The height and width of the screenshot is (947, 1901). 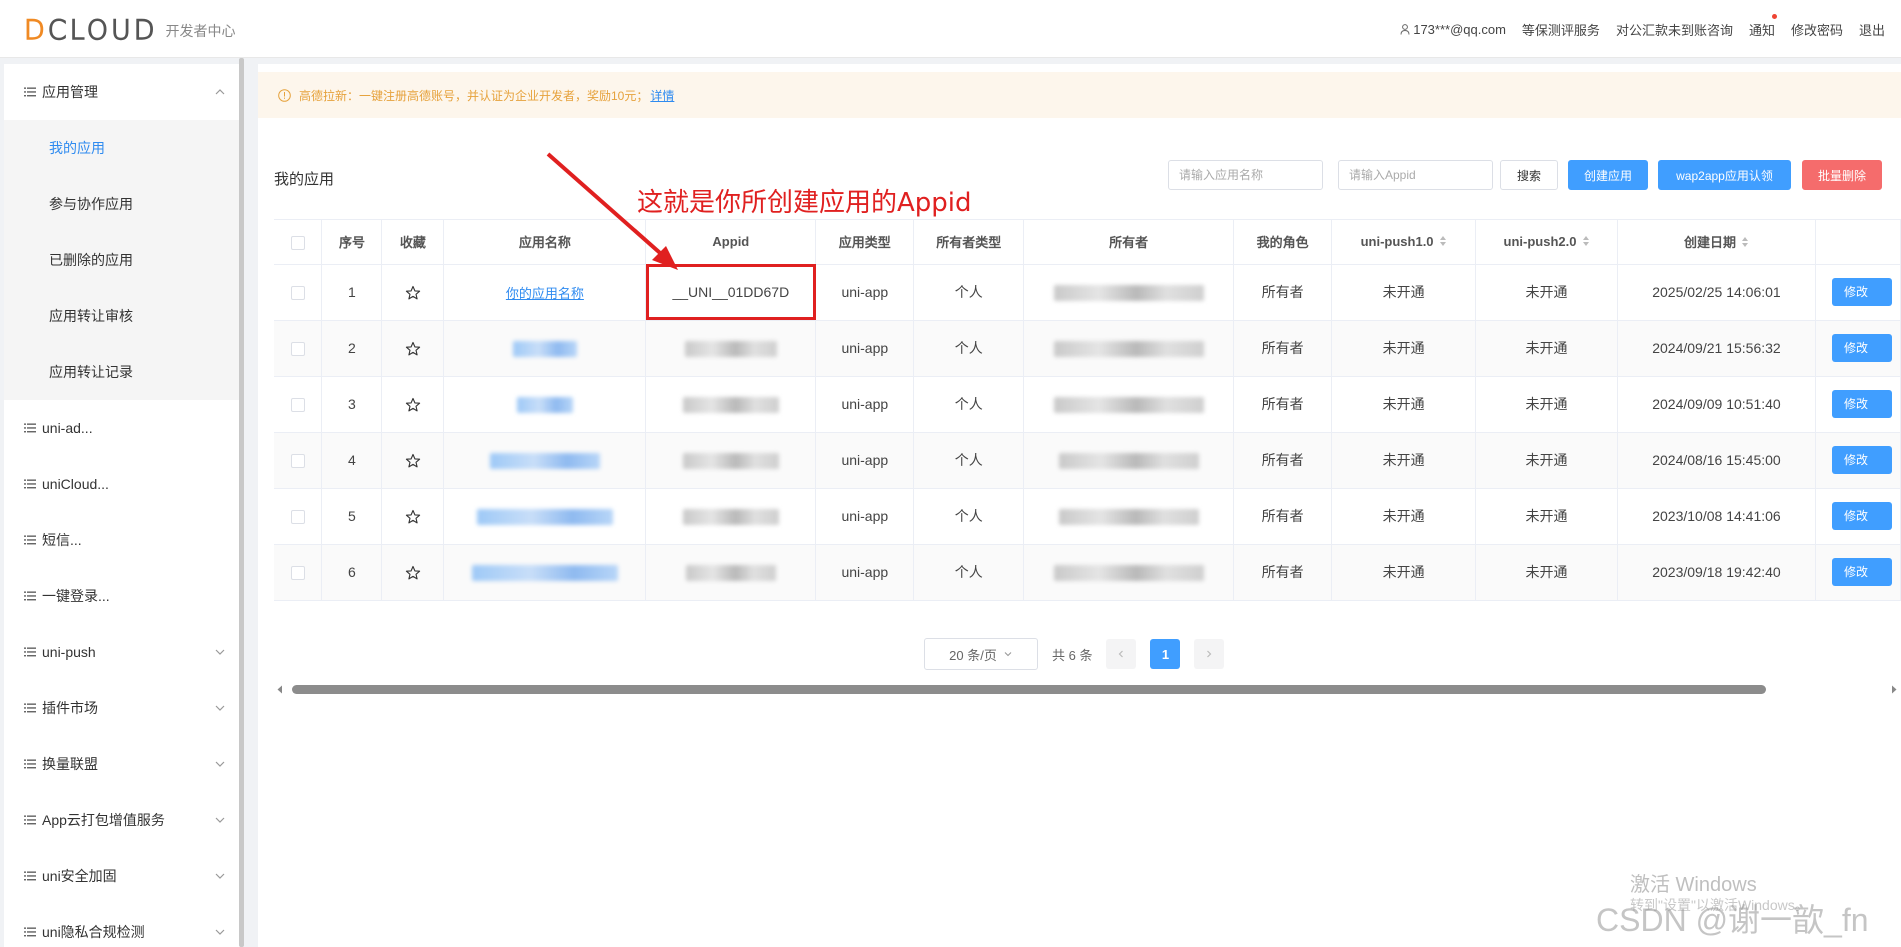 What do you see at coordinates (545, 293) in the screenshot?
I see `app-name-link: 你的应用名称` at bounding box center [545, 293].